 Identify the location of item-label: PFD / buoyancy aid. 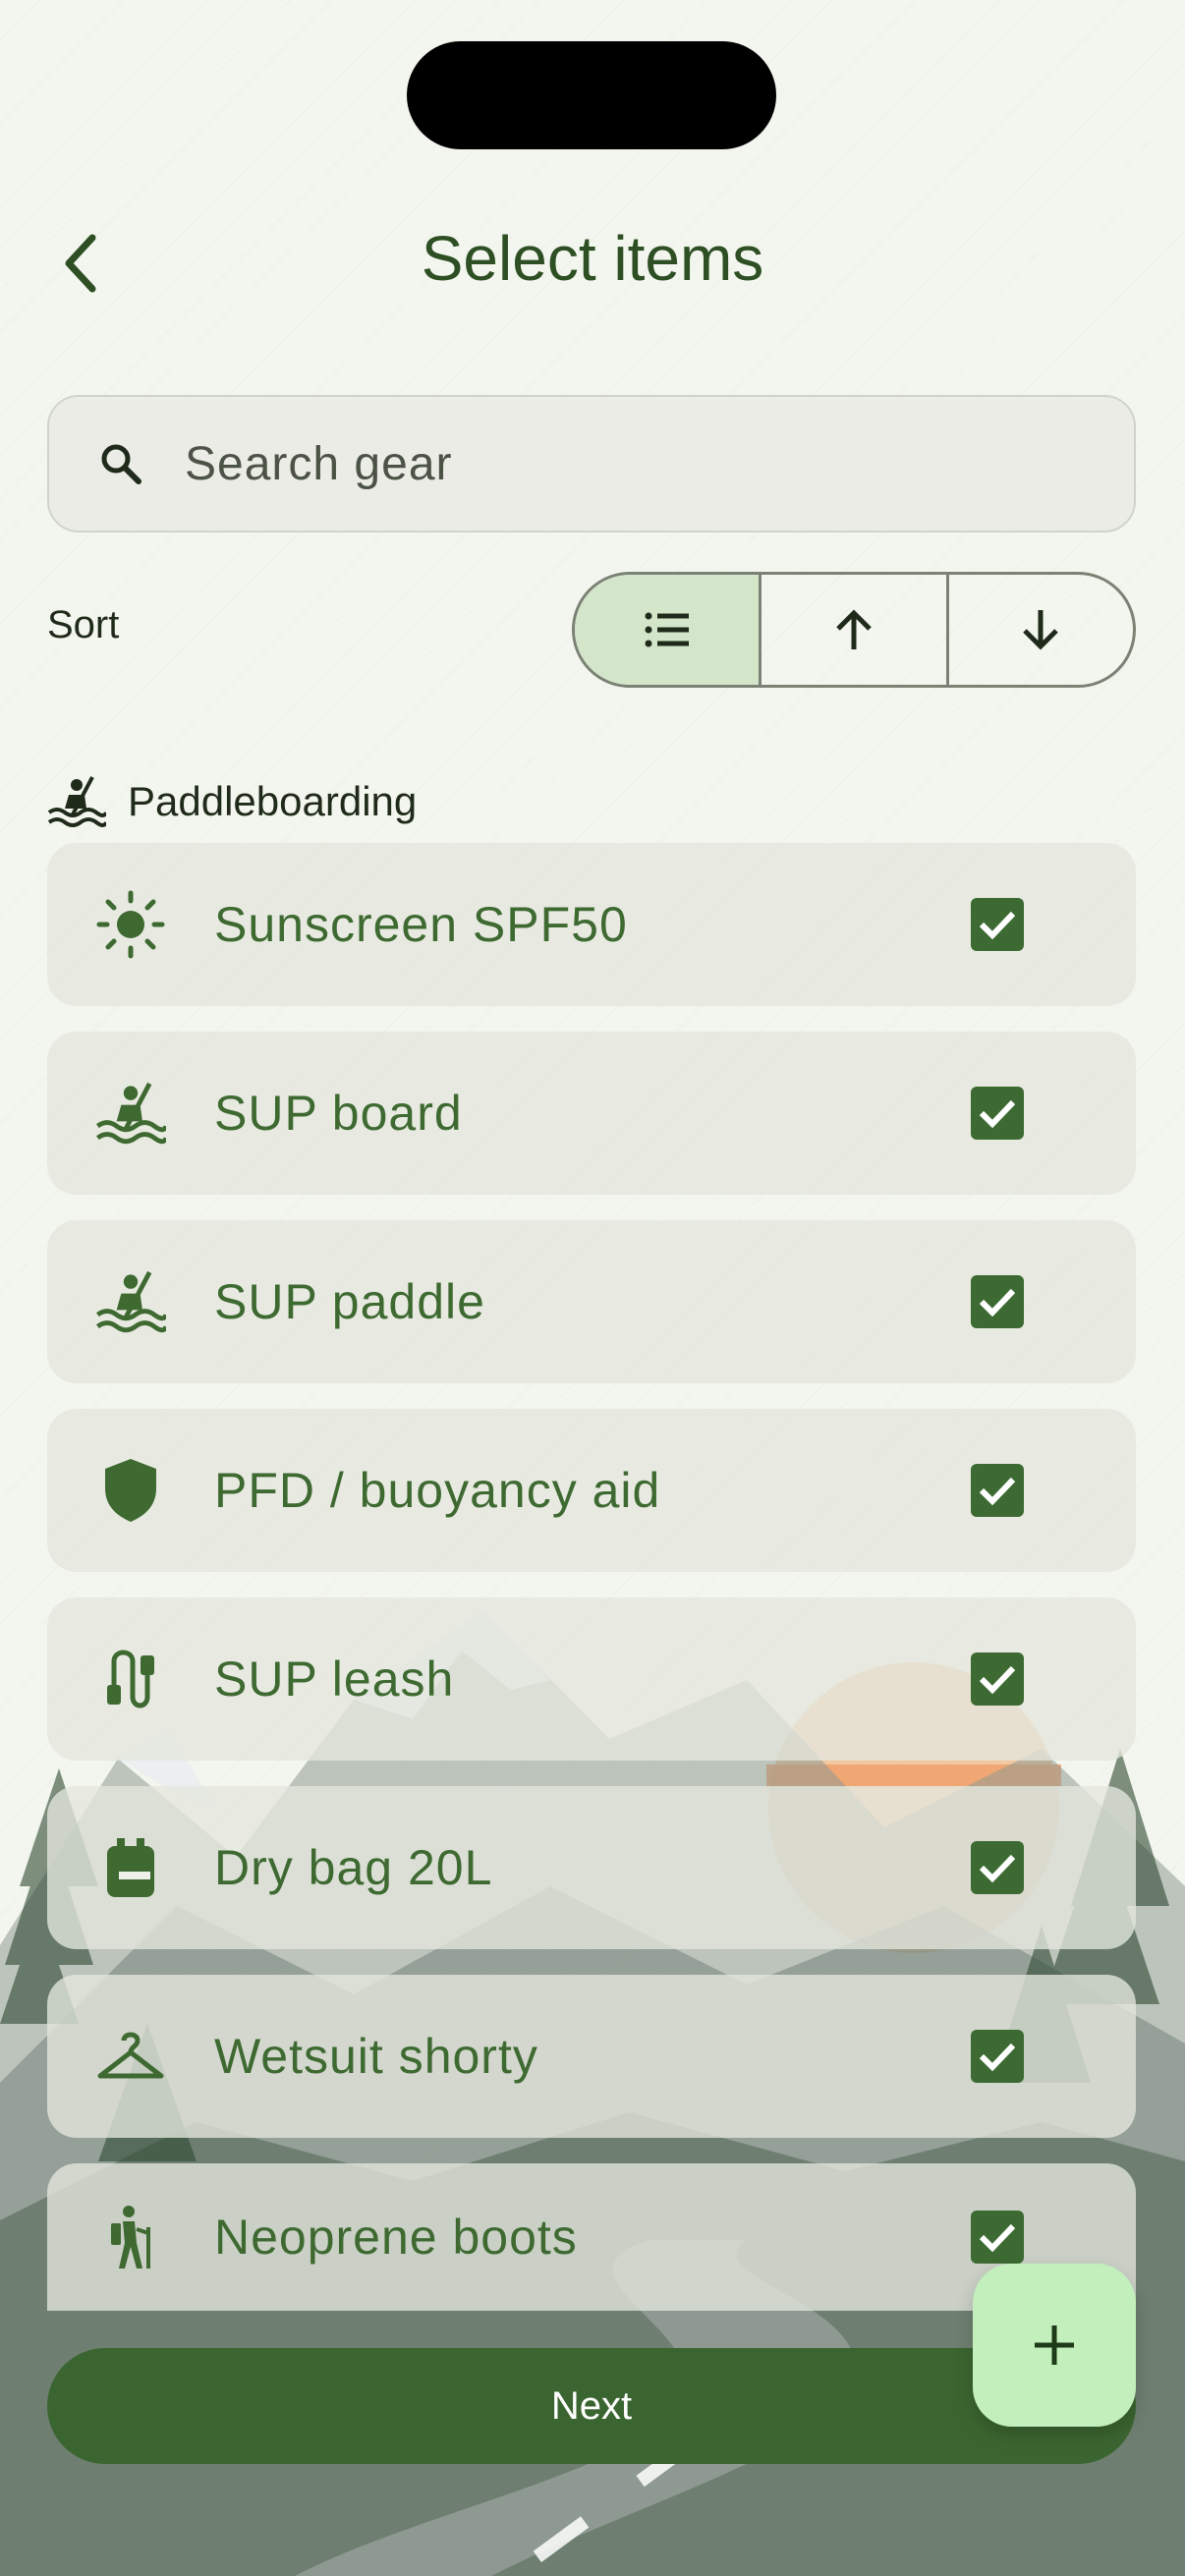
(438, 1490).